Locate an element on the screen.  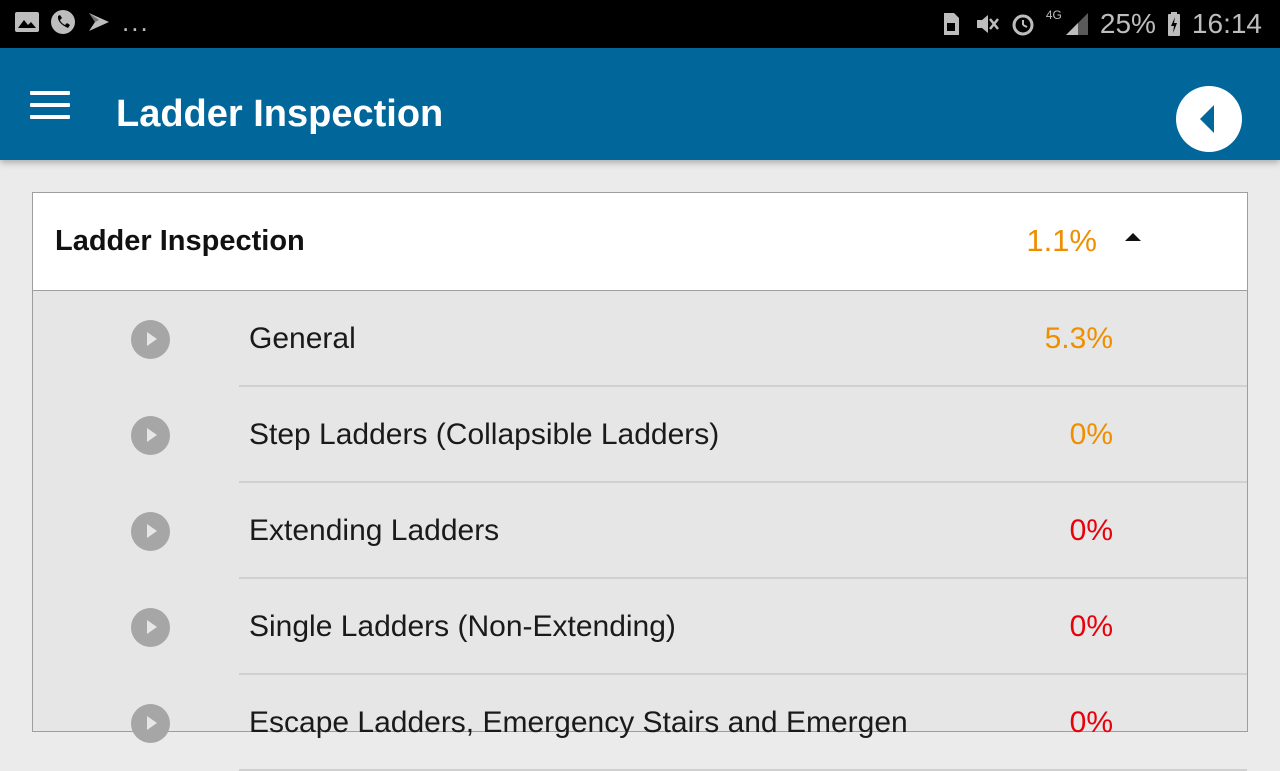
page-title: Ladder Inspection is located at coordinates (280, 114).